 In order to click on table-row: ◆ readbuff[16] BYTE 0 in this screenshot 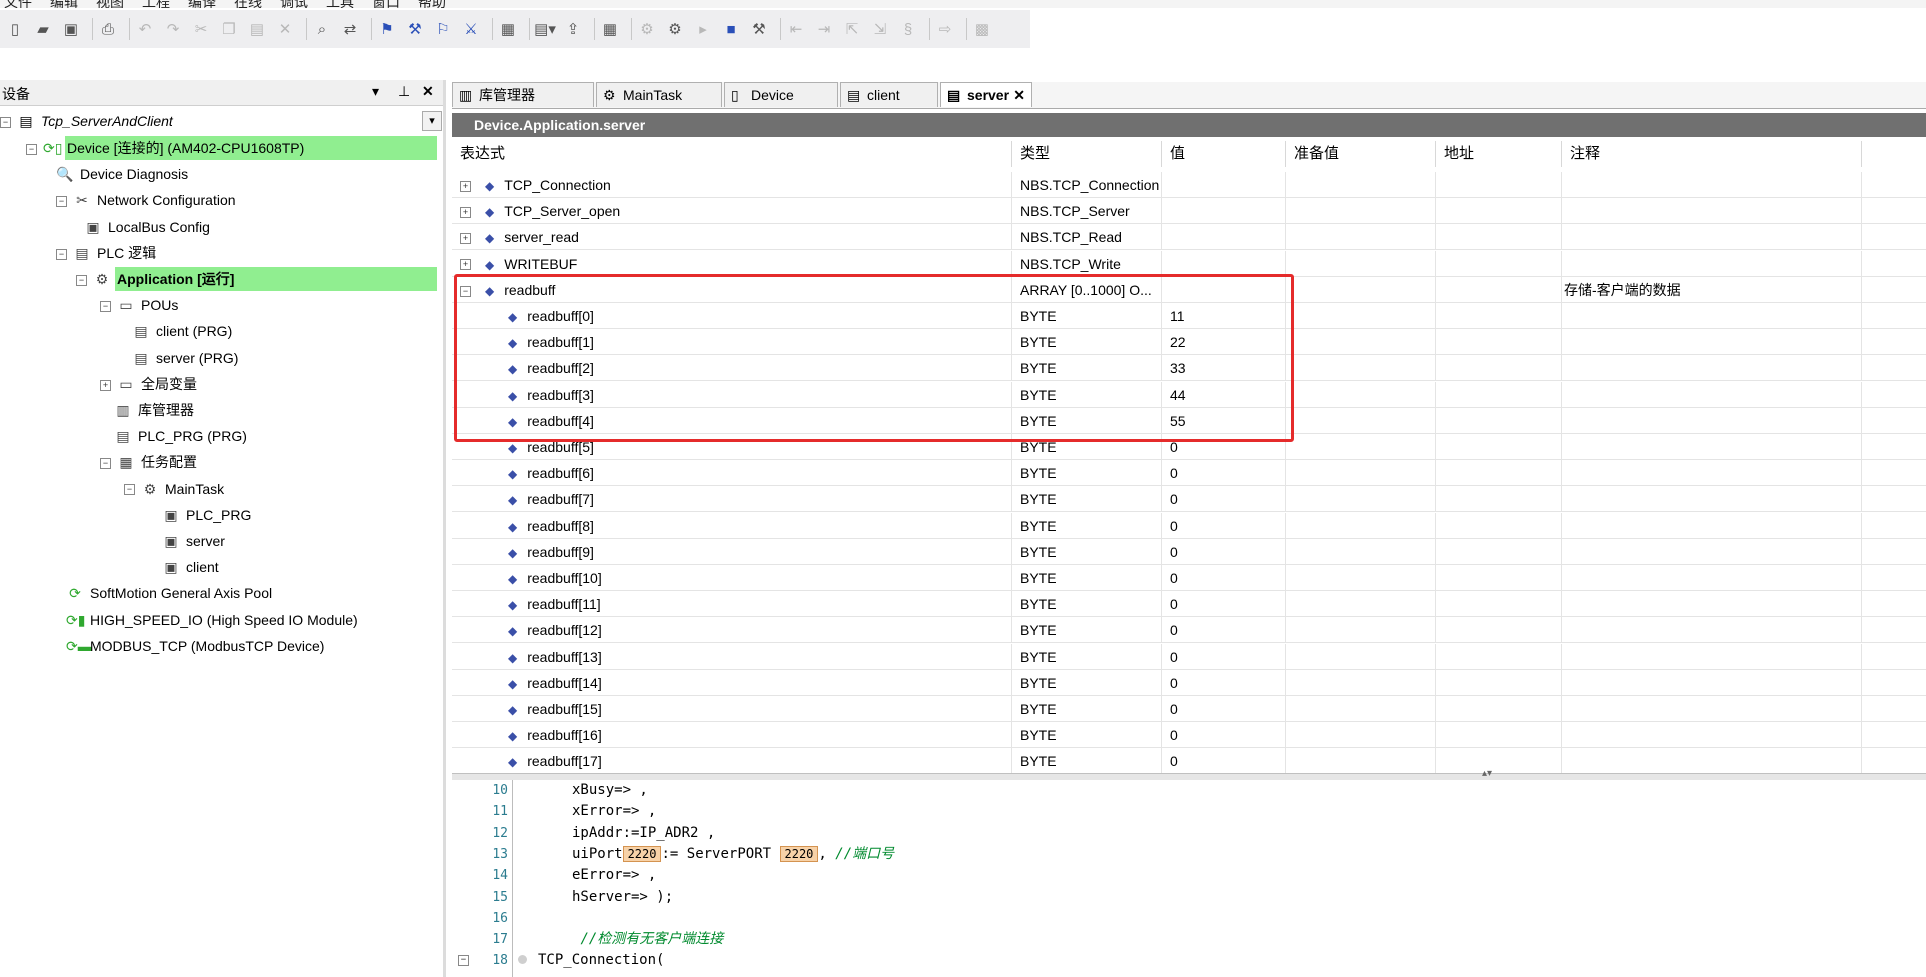, I will do `click(1189, 735)`.